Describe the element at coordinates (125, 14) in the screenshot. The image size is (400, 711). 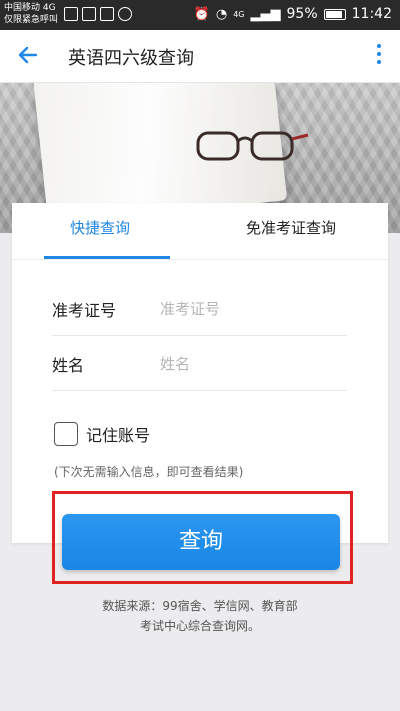
I see `shield-icon` at that location.